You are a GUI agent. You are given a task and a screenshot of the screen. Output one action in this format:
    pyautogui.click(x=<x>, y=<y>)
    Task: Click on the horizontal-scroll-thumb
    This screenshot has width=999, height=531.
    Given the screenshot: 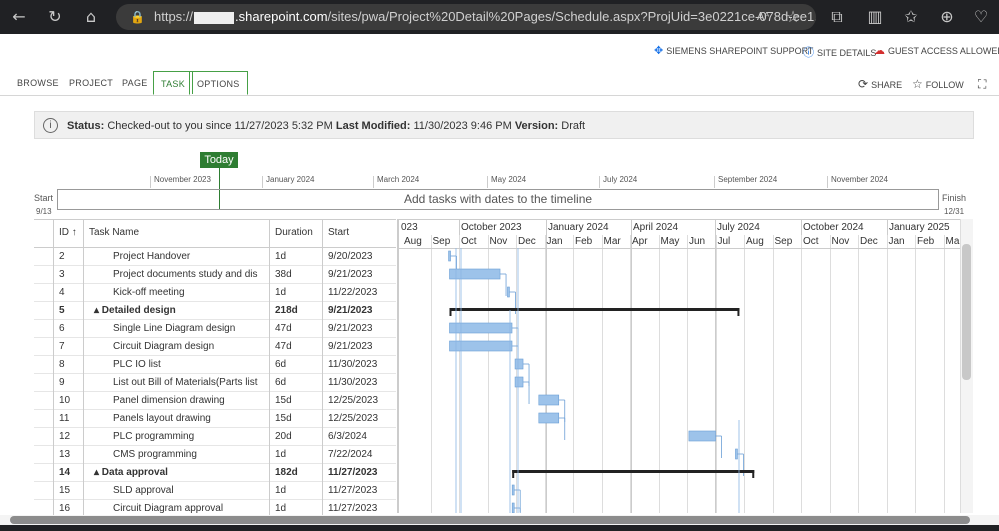 What is the action you would take?
    pyautogui.click(x=490, y=520)
    